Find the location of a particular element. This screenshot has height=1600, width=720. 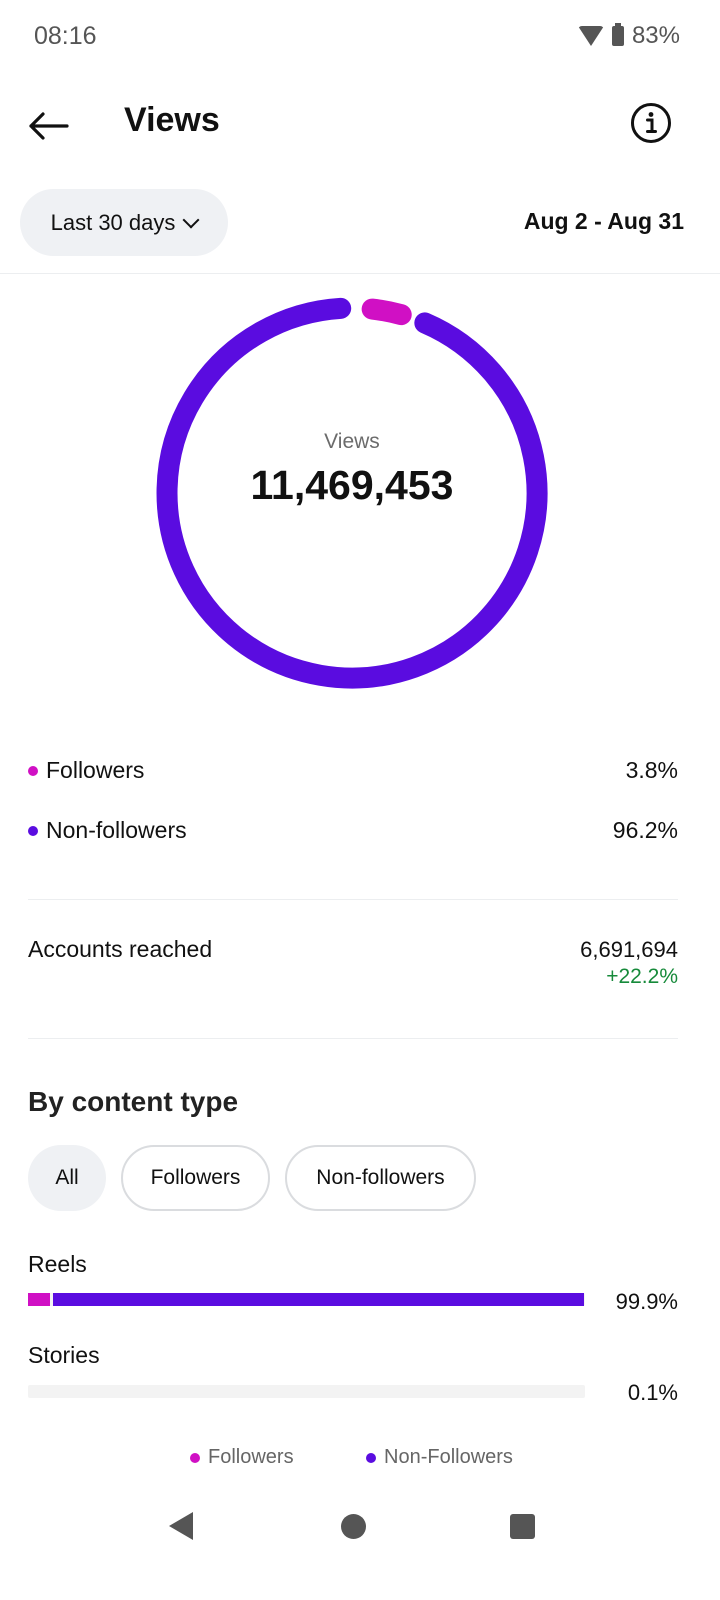

legend-value: 96.2% is located at coordinates (645, 830).